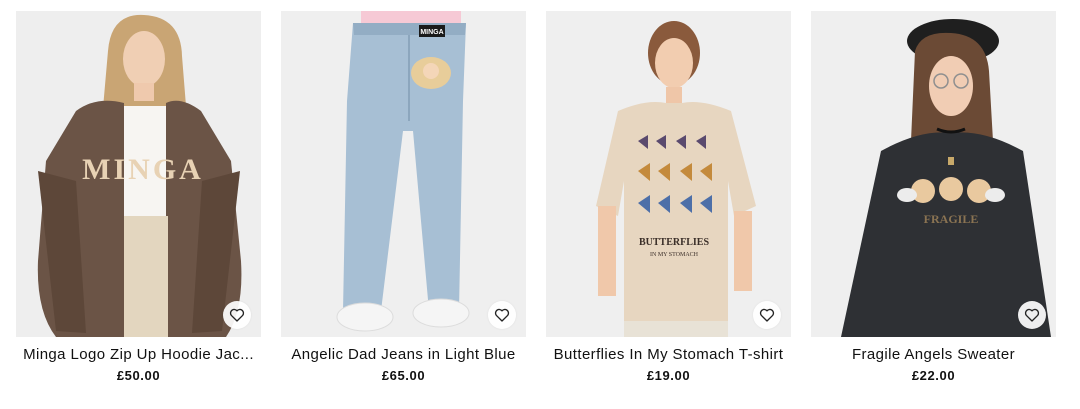  Describe the element at coordinates (668, 375) in the screenshot. I see `product-price: £19.00` at that location.